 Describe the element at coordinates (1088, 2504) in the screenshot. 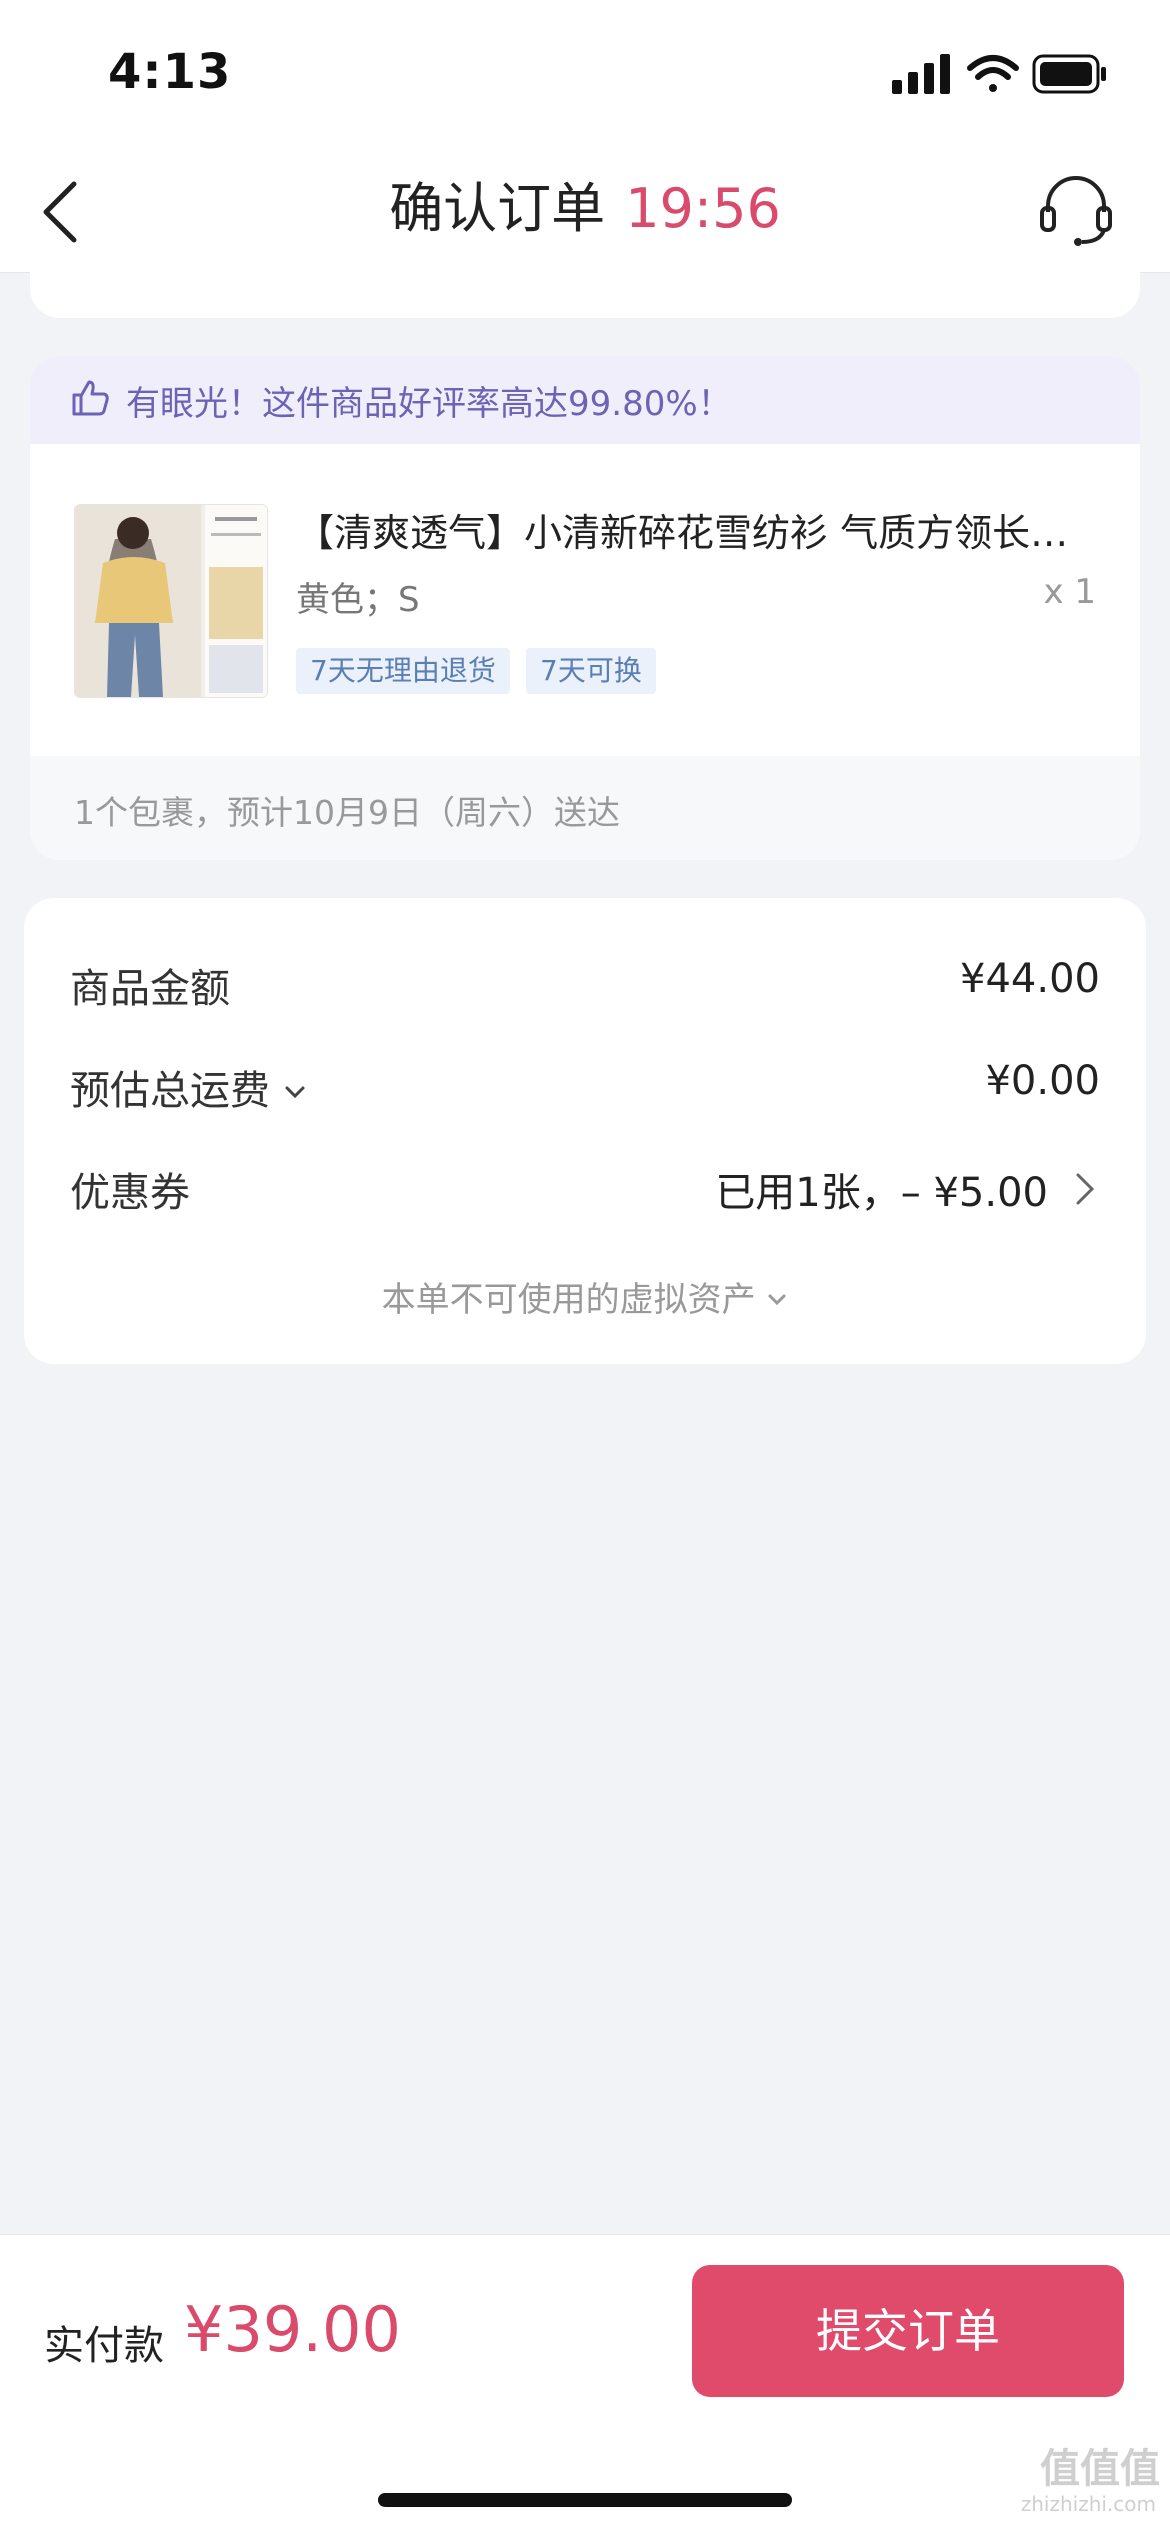

I see `watermark-url: zhizhizhi.com` at that location.